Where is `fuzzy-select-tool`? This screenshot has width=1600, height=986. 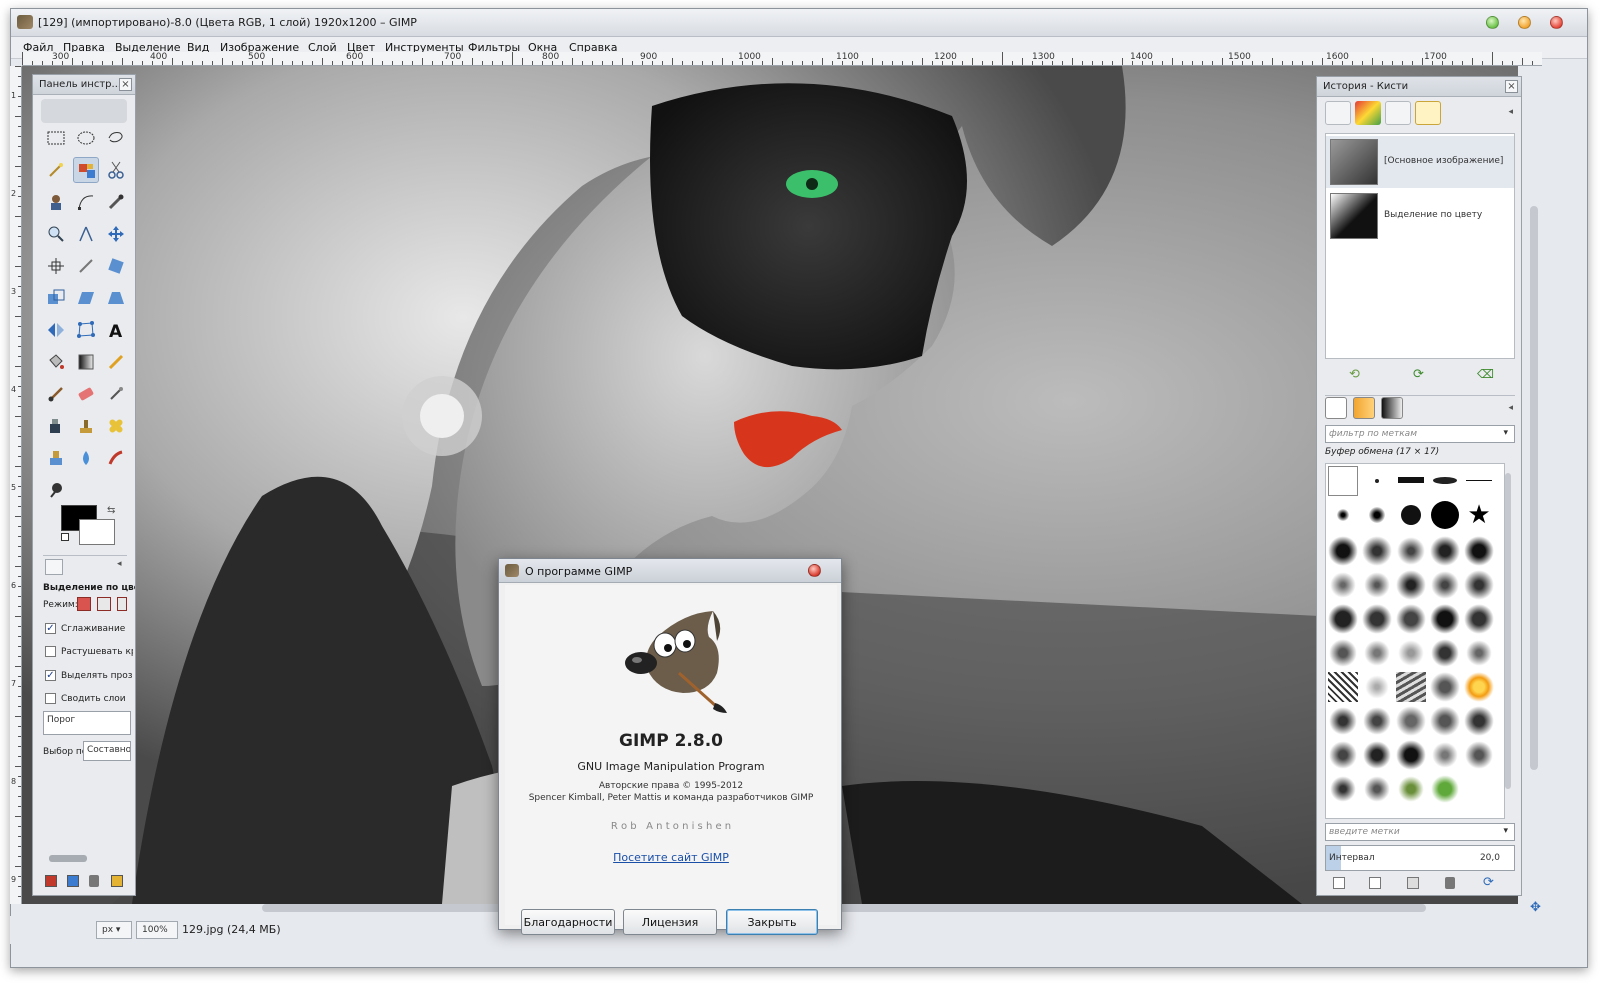
fuzzy-select-tool is located at coordinates (56, 170).